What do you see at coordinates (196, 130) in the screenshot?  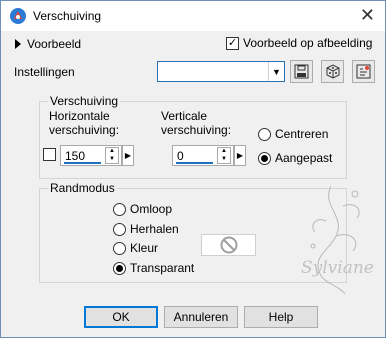 I see `vertical-label-line2: verschuiving:` at bounding box center [196, 130].